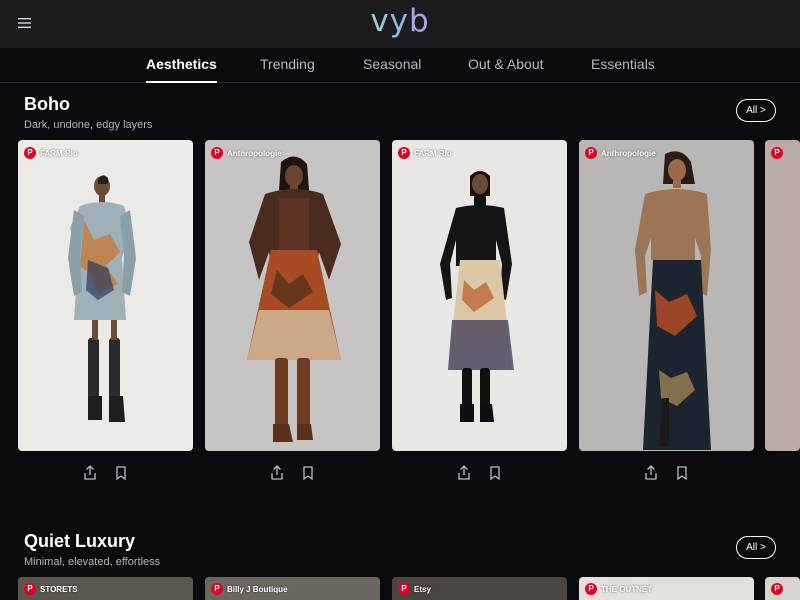 The image size is (800, 600). I want to click on top-bar: vyb, so click(400, 24).